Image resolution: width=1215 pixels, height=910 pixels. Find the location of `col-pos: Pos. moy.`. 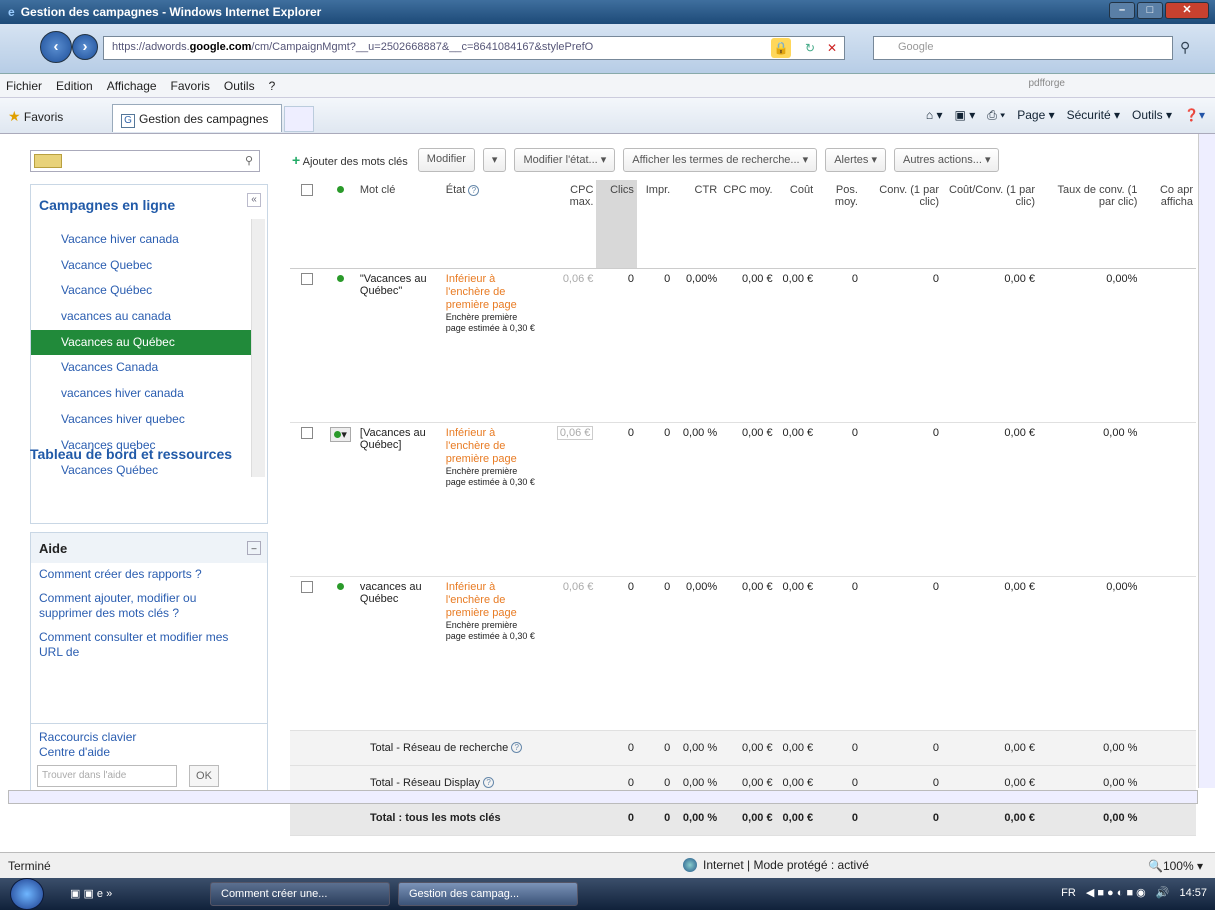

col-pos: Pos. moy. is located at coordinates (838, 224).